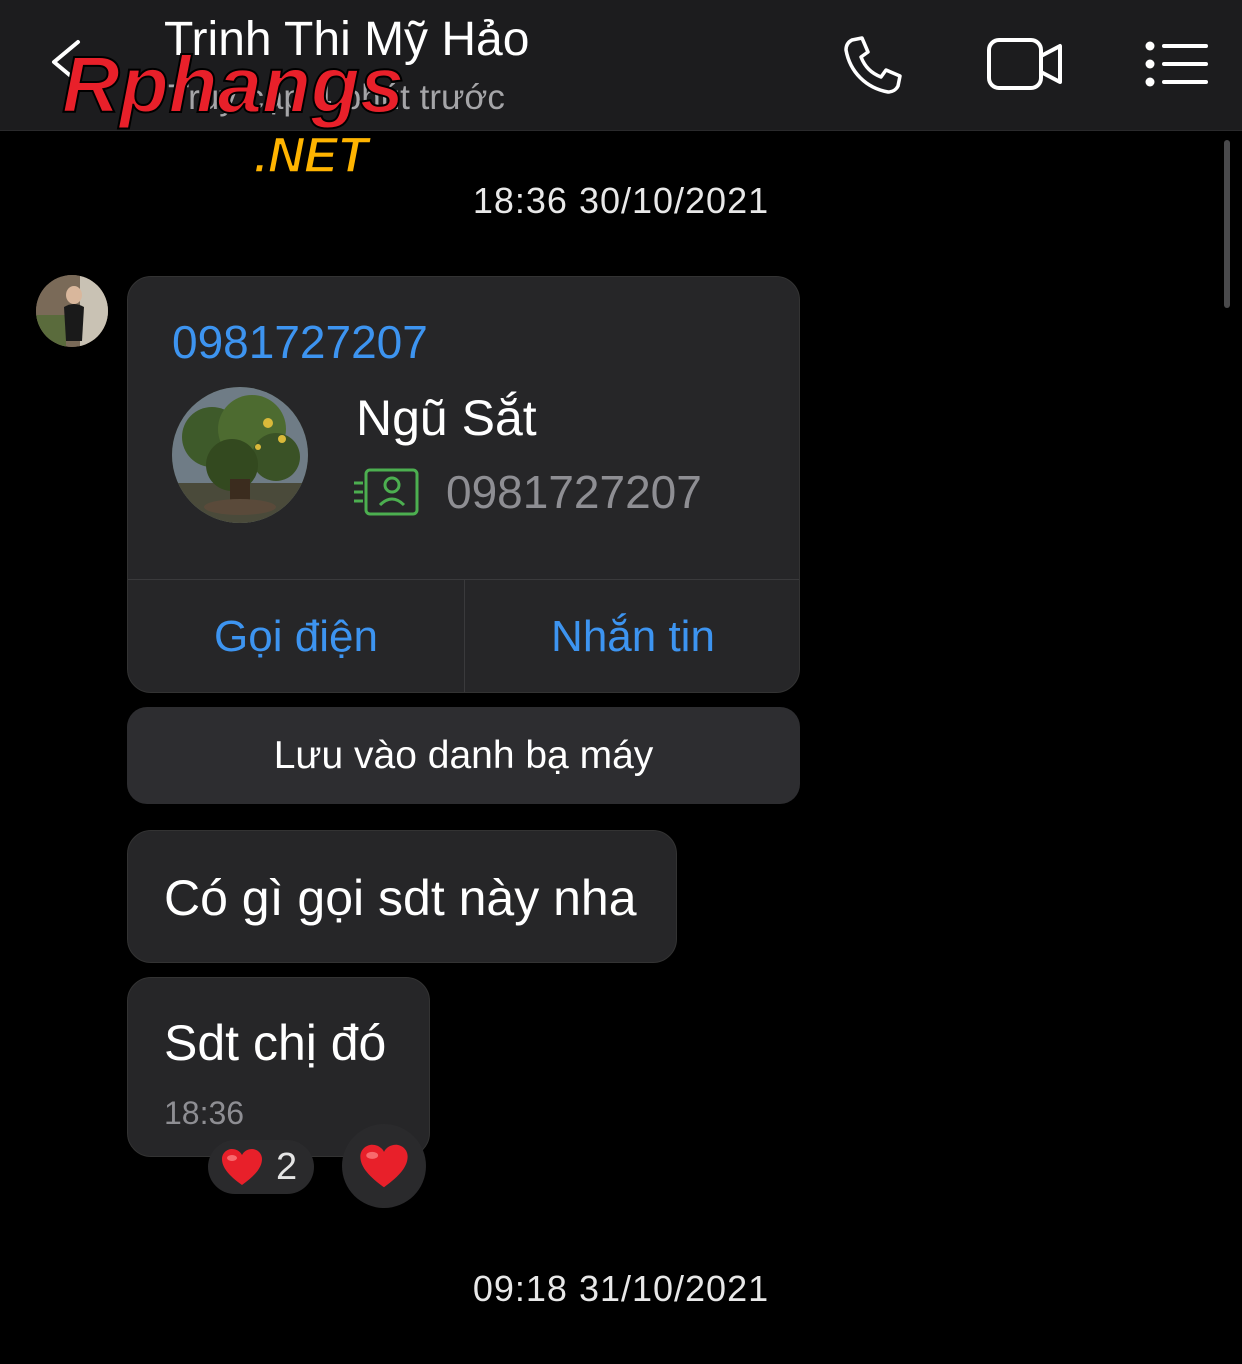 The height and width of the screenshot is (1364, 1242). I want to click on contact-name-title: Trinh Thi Mỹ Hảo, so click(346, 39).